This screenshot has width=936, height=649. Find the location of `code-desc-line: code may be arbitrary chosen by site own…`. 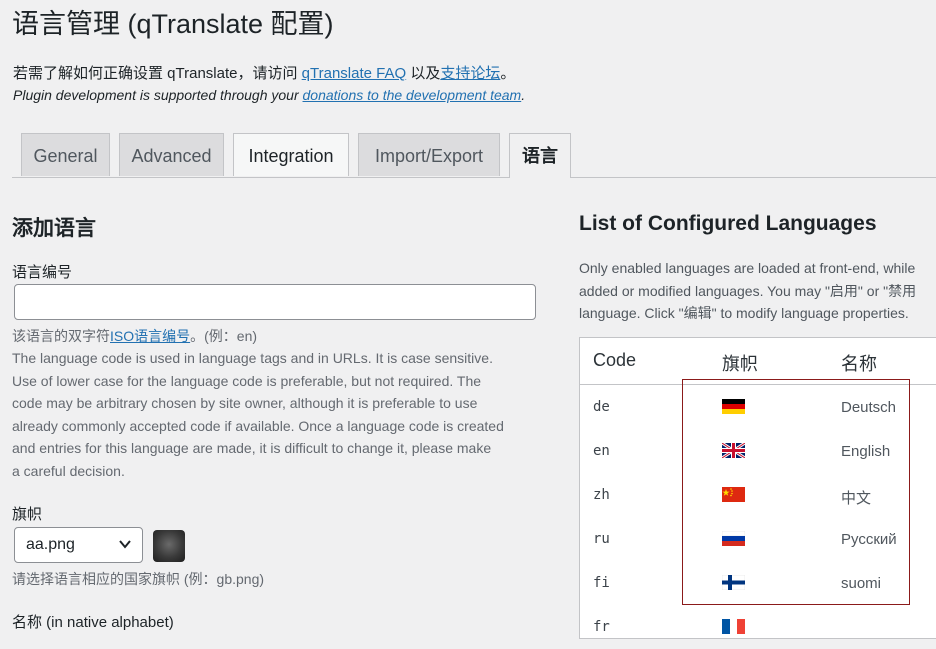

code-desc-line: code may be arbitrary chosen by site own… is located at coordinates (245, 403).